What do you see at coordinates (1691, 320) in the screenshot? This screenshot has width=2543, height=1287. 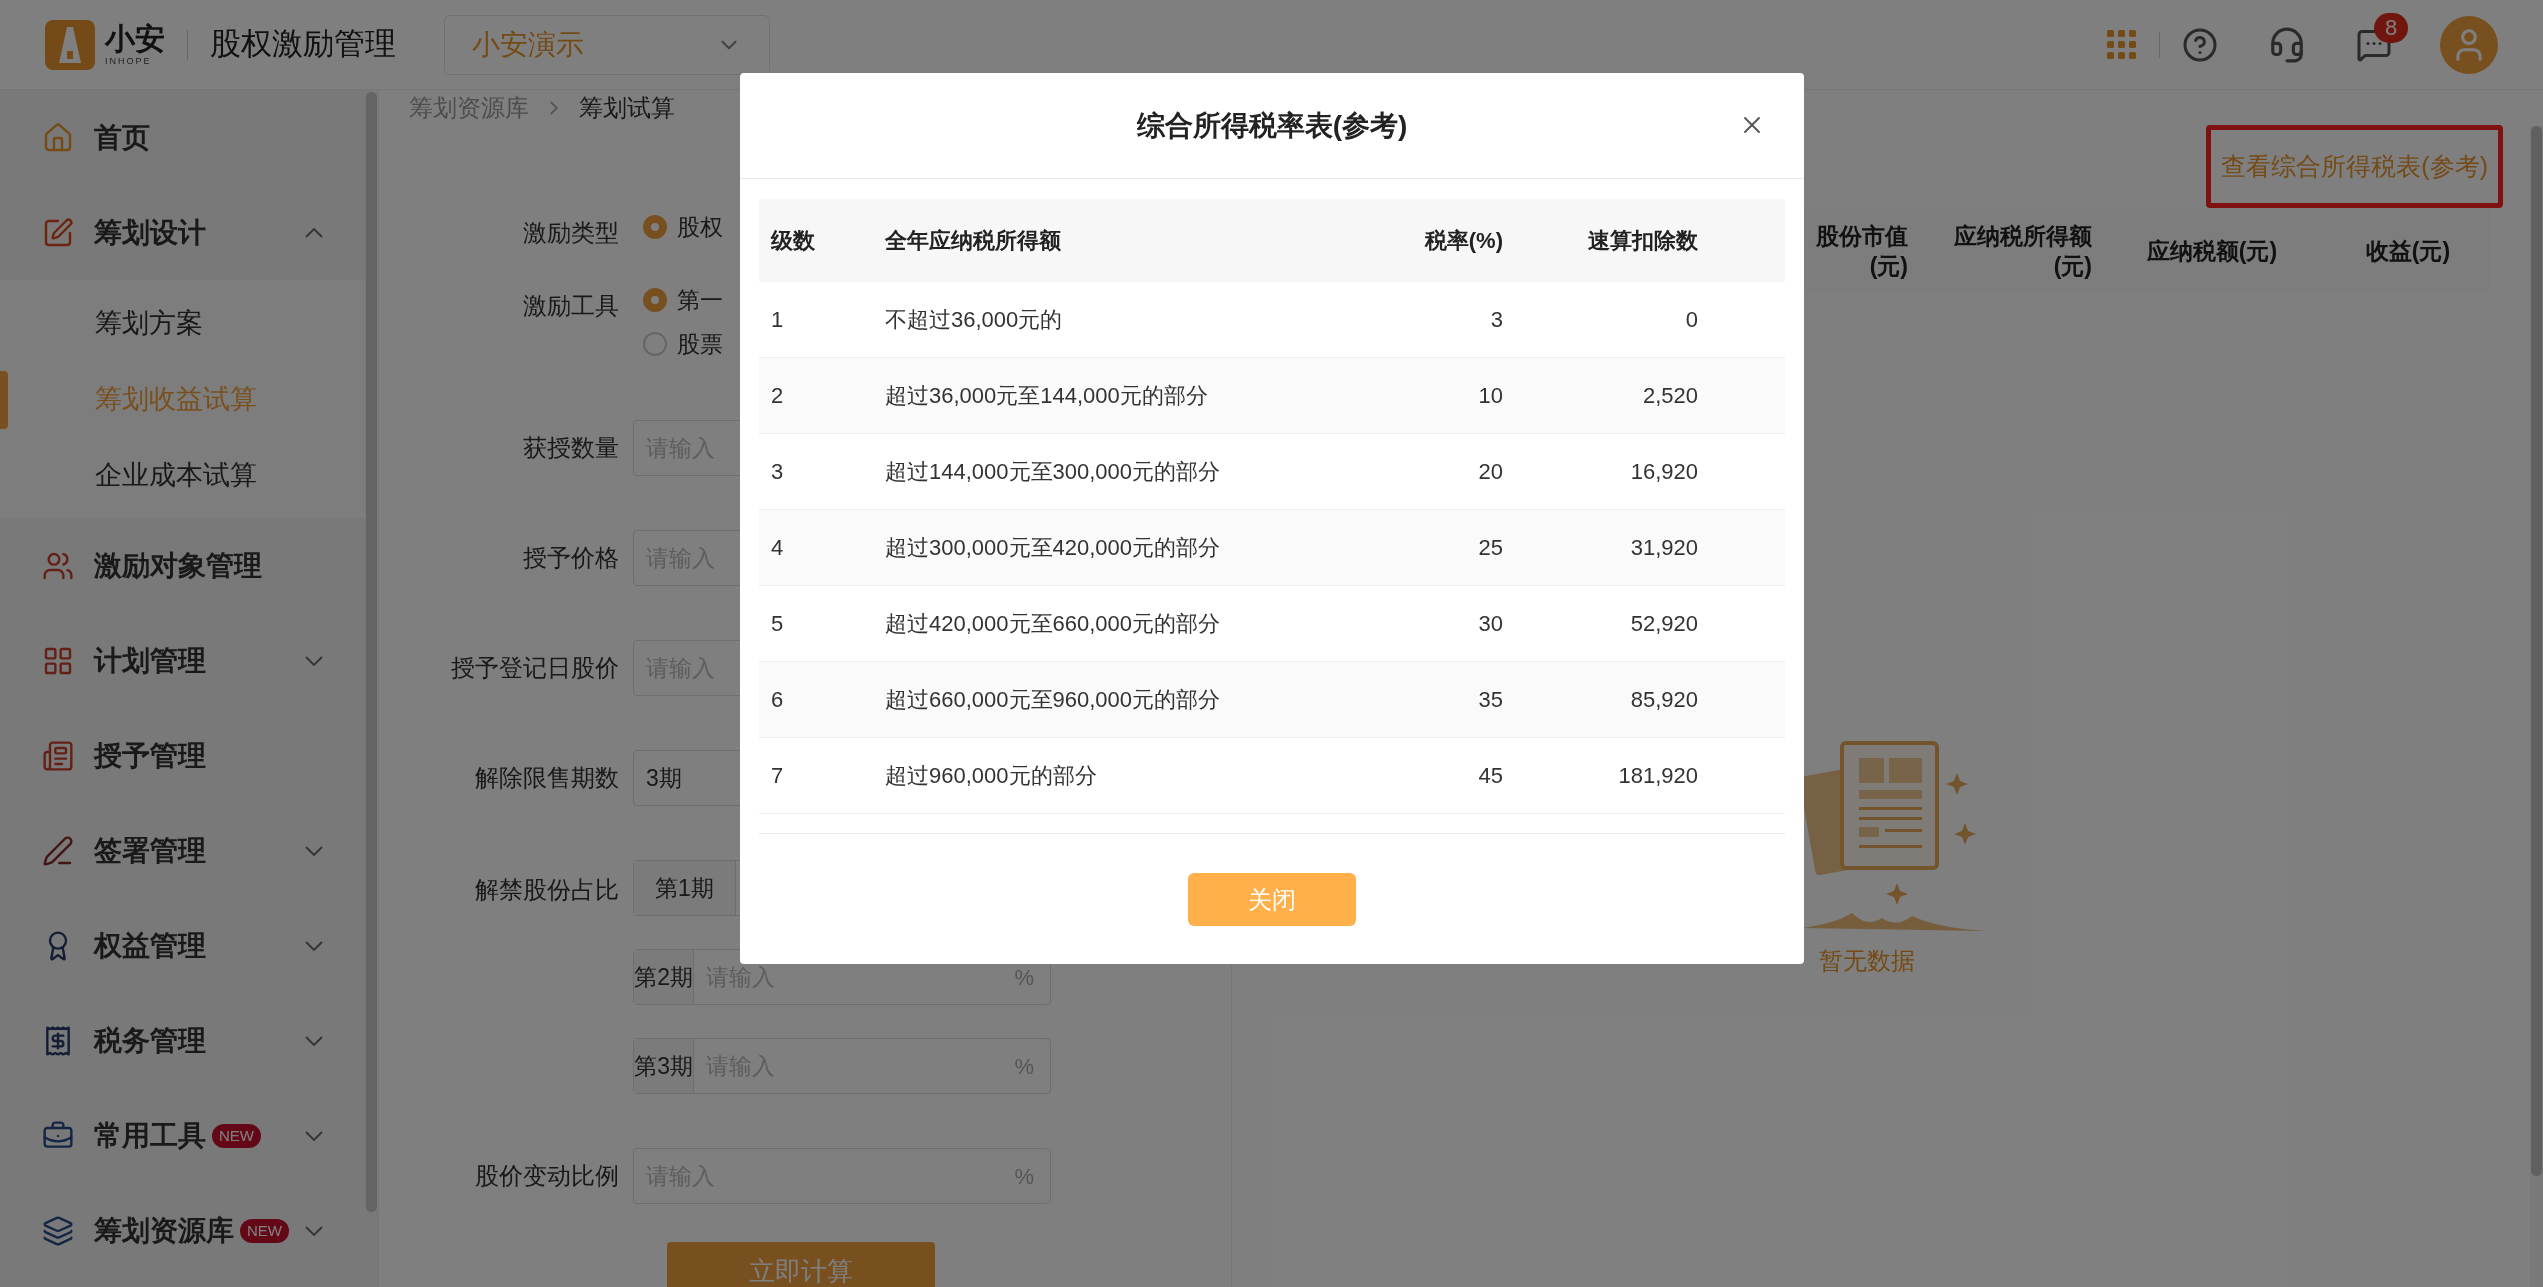 I see `table-cell-text: 0` at bounding box center [1691, 320].